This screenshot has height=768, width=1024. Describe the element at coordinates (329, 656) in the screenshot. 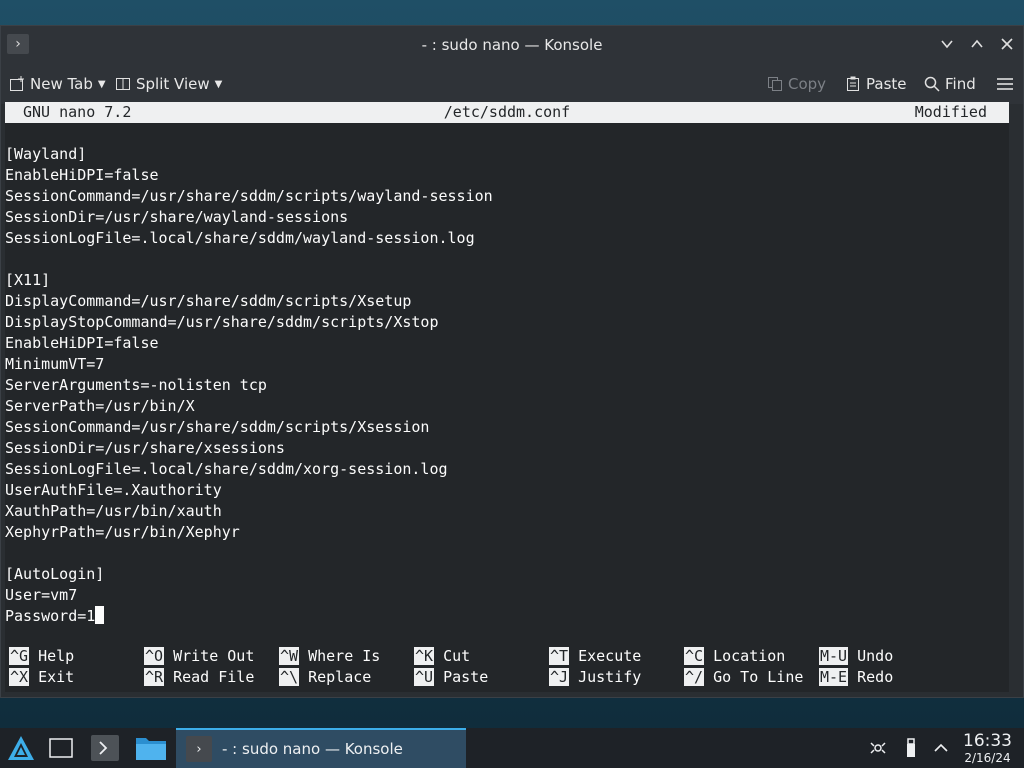

I see `shortcut-item: ^W Where Is` at that location.